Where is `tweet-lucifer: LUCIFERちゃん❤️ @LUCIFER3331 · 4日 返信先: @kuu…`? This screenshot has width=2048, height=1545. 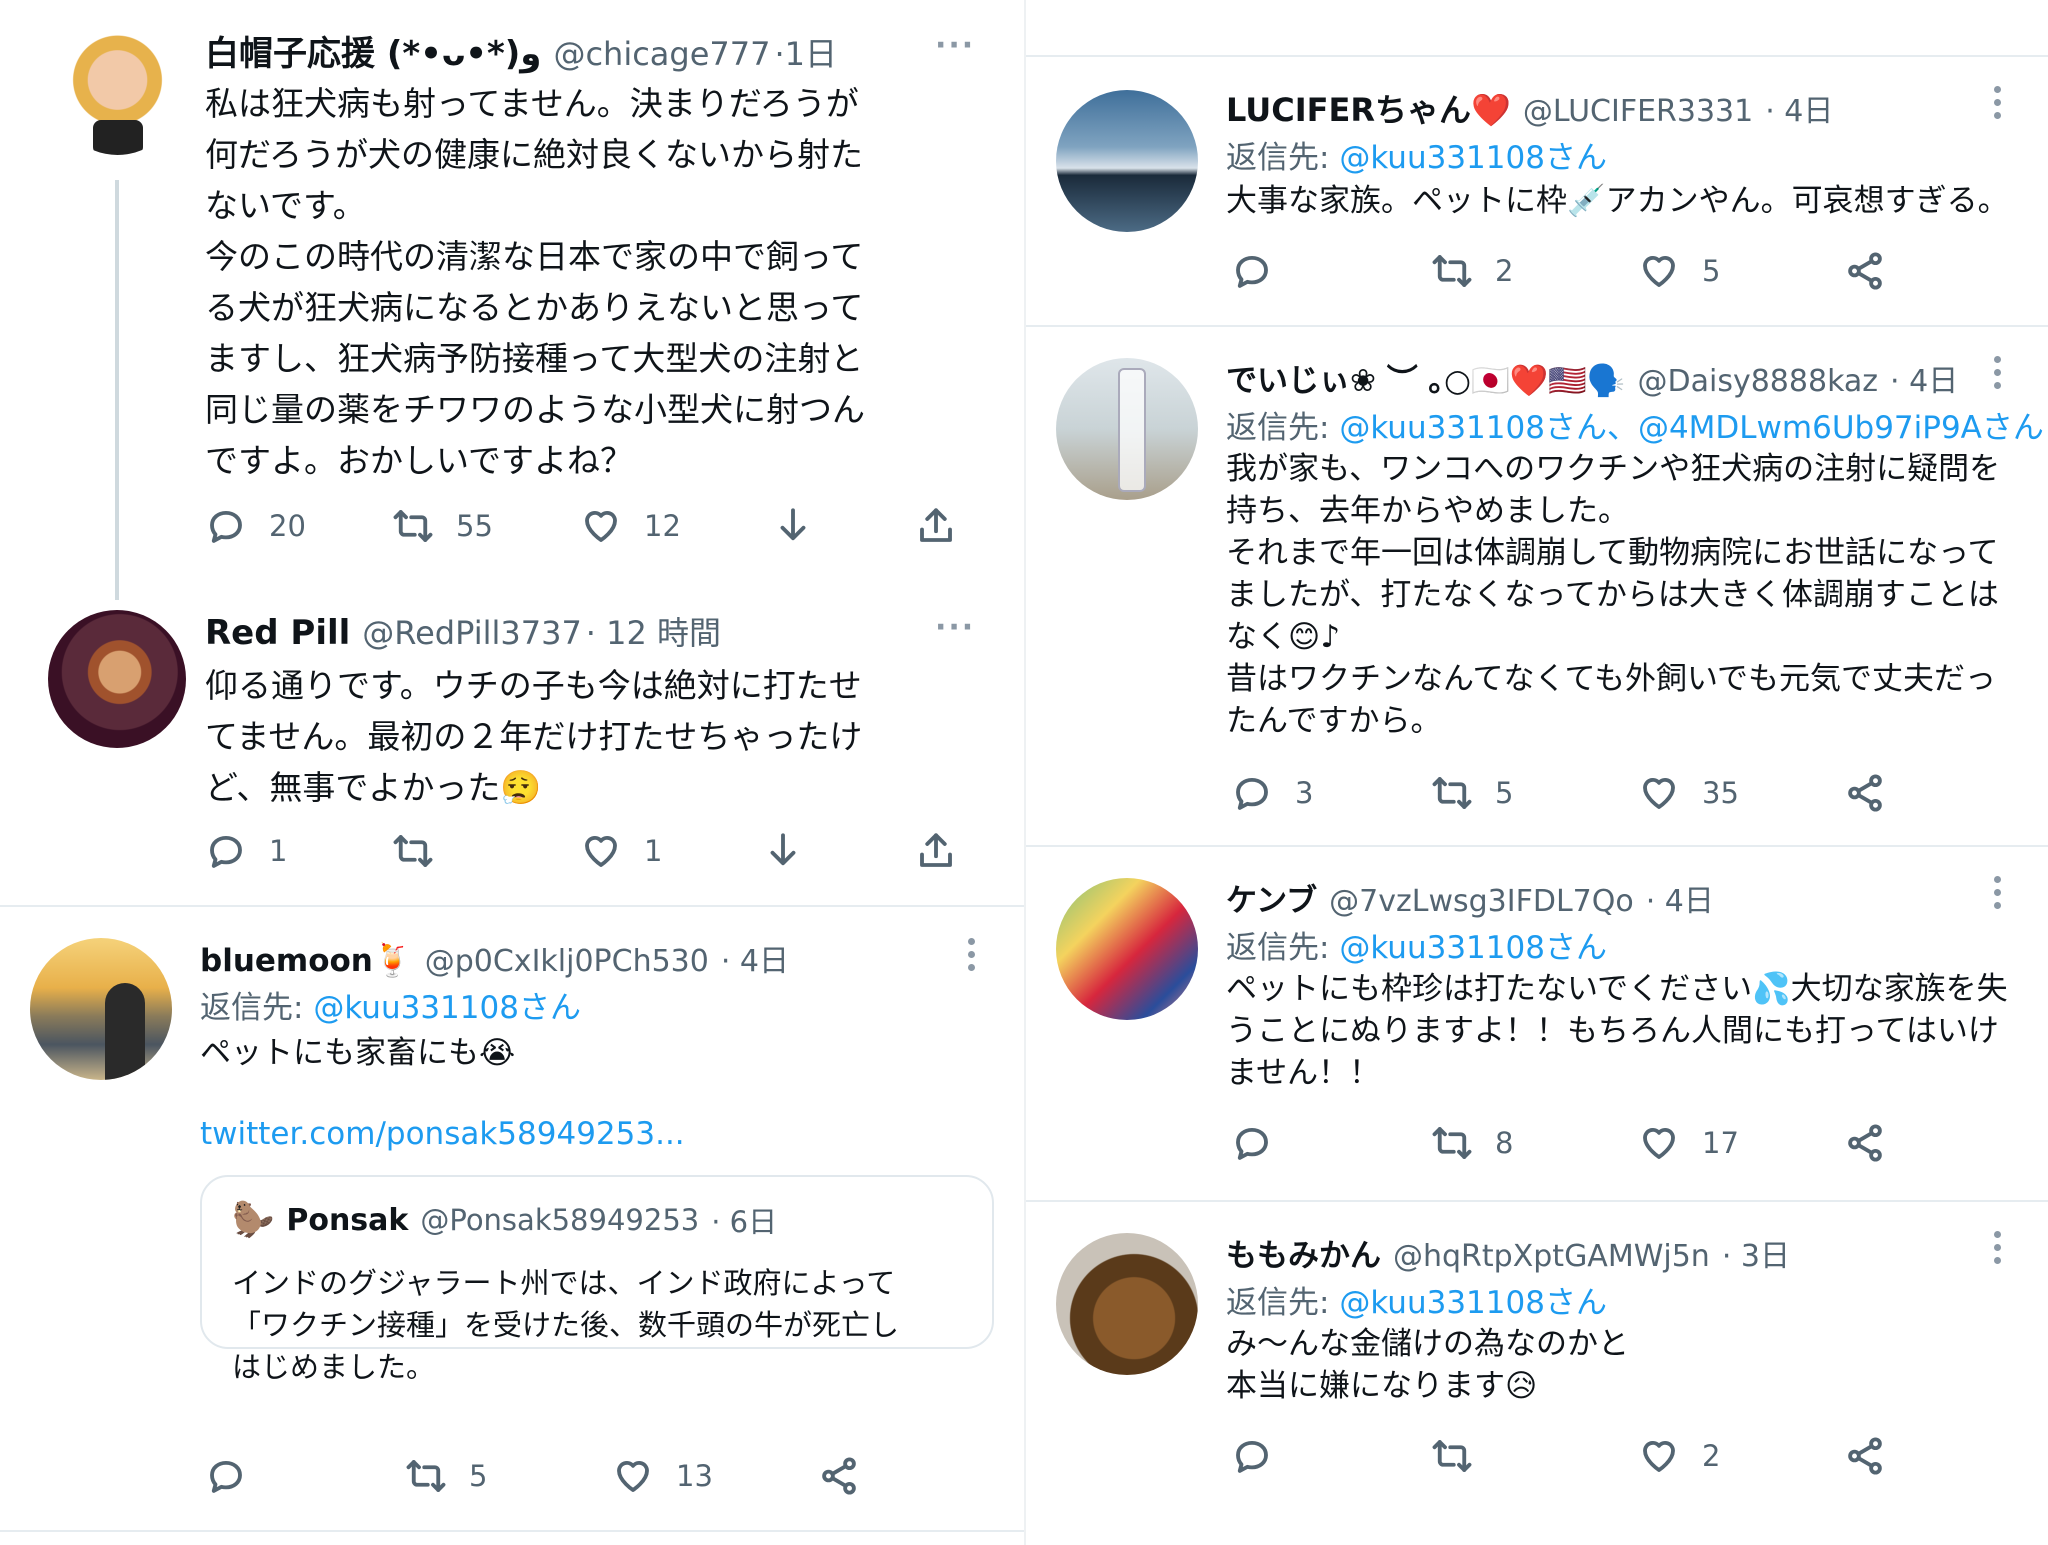 tweet-lucifer: LUCIFERちゃん❤️ @LUCIFER3331 · 4日 返信先: @kuu… is located at coordinates (1537, 192).